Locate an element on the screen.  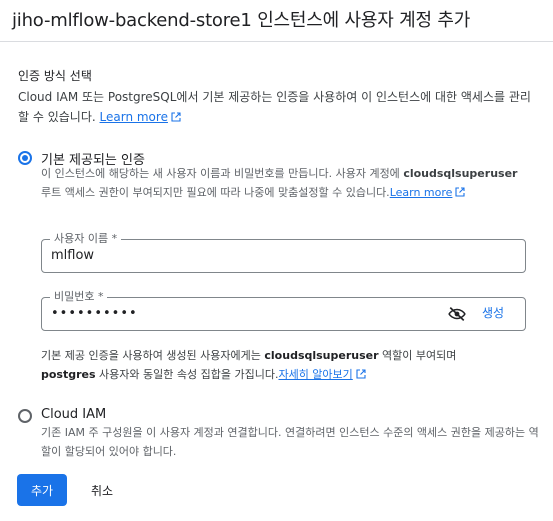
username-field: 사용자 이름 * mlflow is located at coordinates (283, 252).